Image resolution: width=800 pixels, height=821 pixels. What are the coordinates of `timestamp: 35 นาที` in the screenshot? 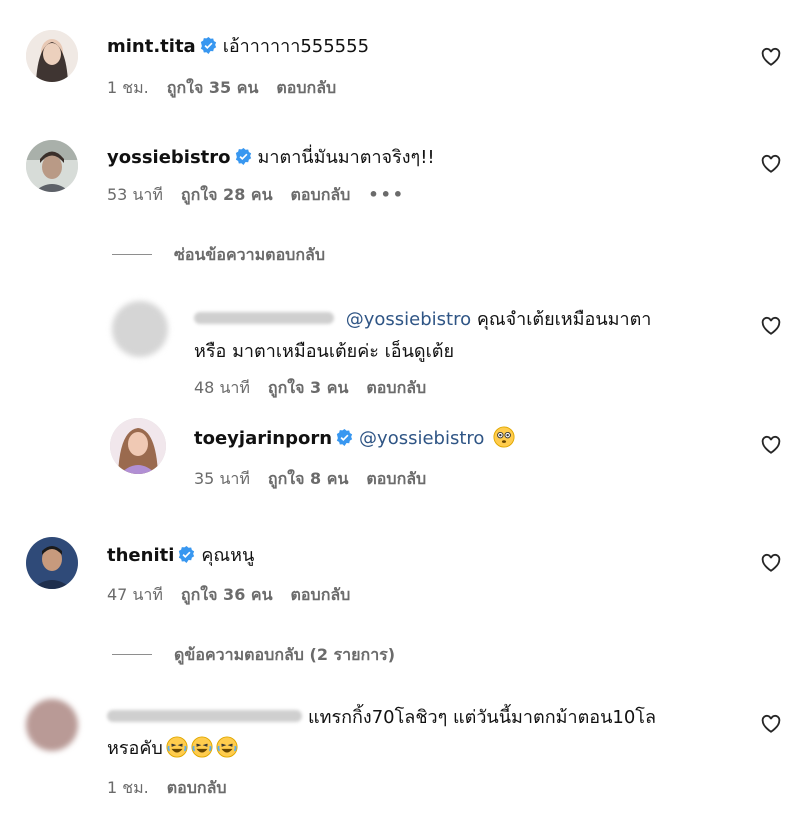 It's located at (222, 478).